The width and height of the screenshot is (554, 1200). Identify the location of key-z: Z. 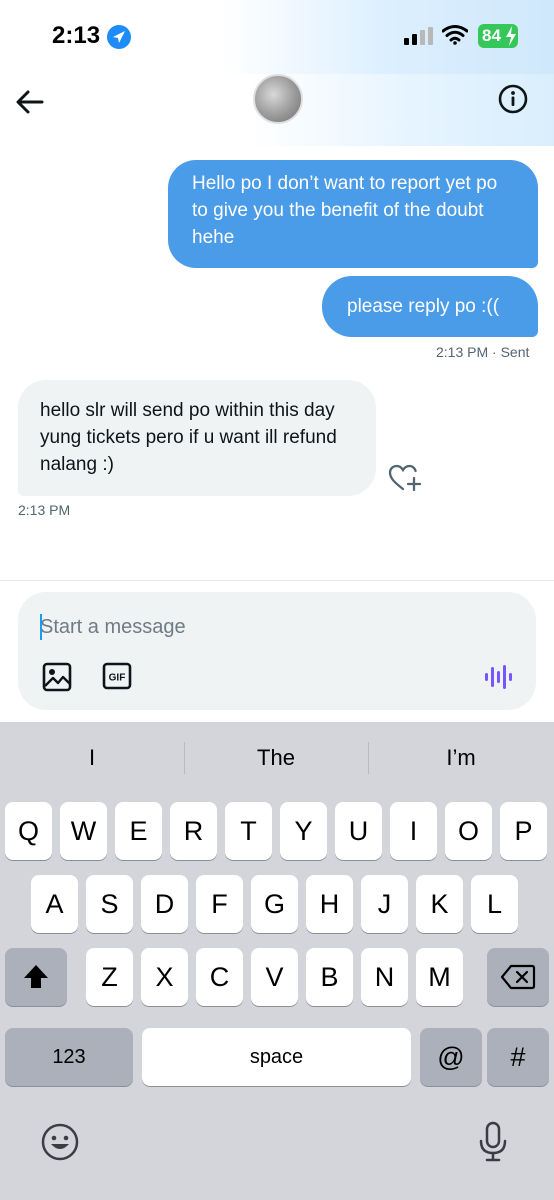
(109, 977).